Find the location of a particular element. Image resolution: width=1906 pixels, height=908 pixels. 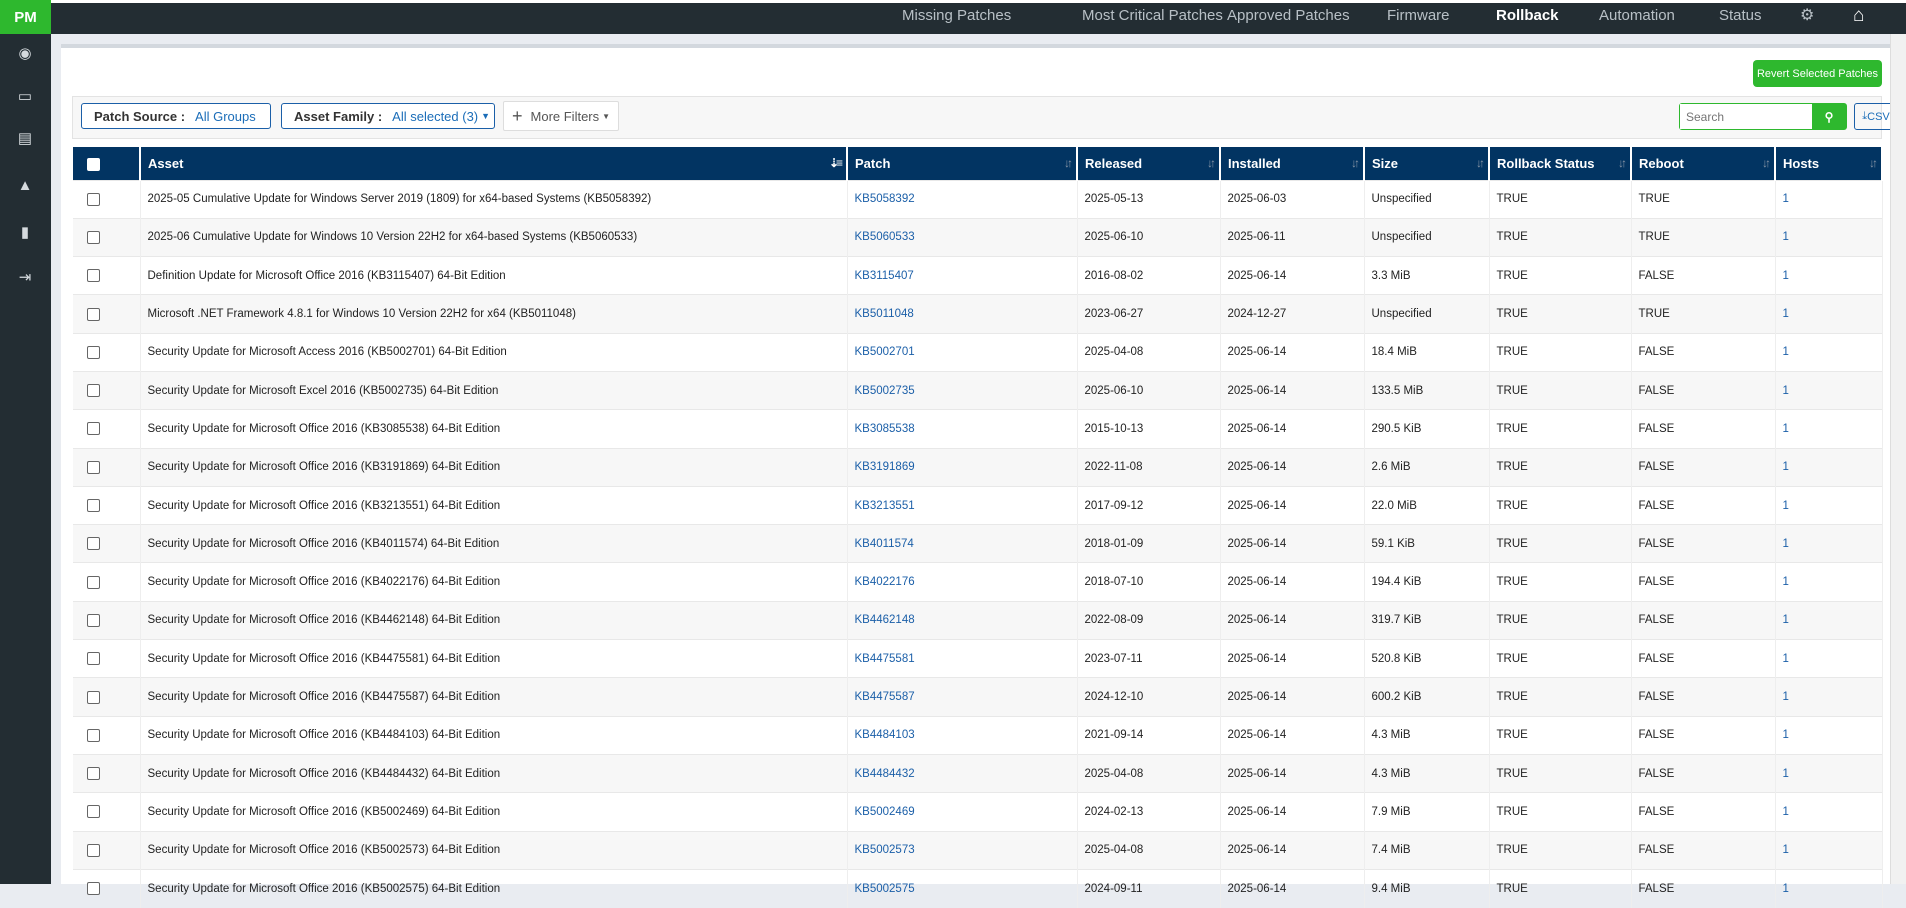

nav-approved-patches: Approved Patches is located at coordinates (1288, 15).